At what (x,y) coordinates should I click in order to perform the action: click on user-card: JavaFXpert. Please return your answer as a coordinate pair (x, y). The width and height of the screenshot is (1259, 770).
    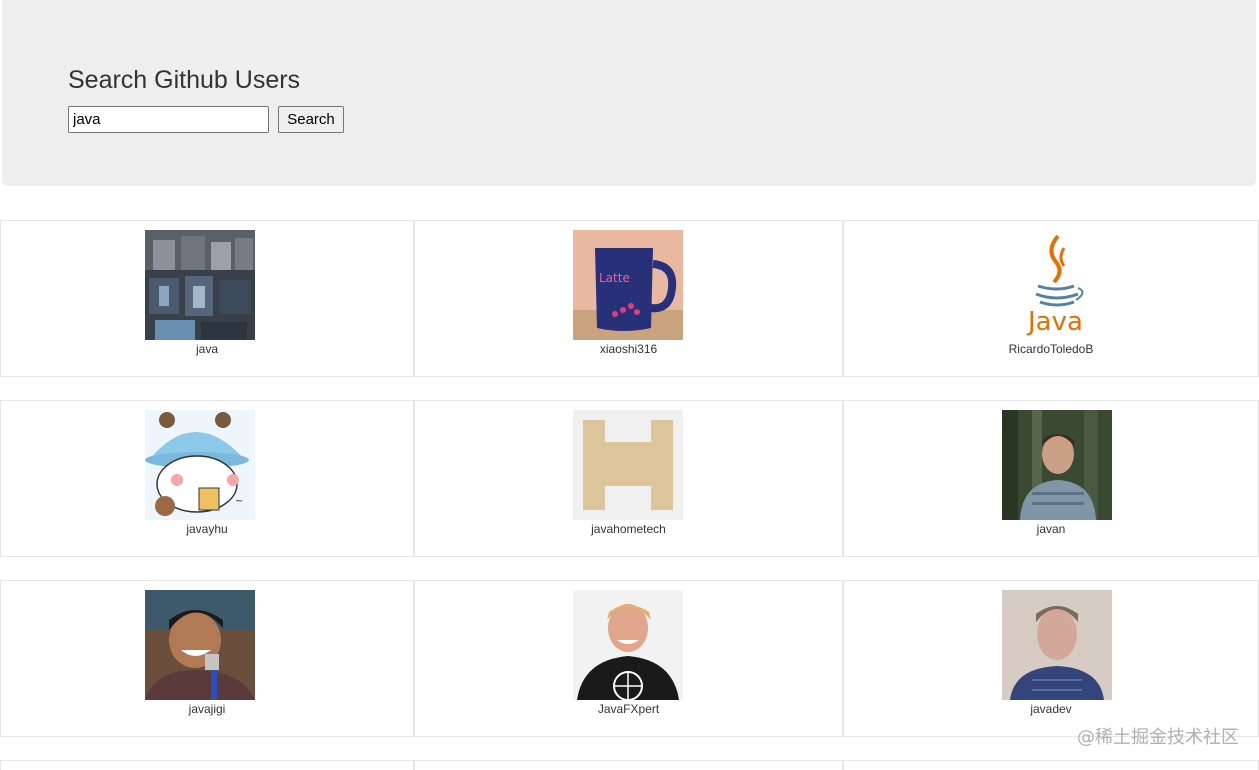
    Looking at the image, I should click on (628, 658).